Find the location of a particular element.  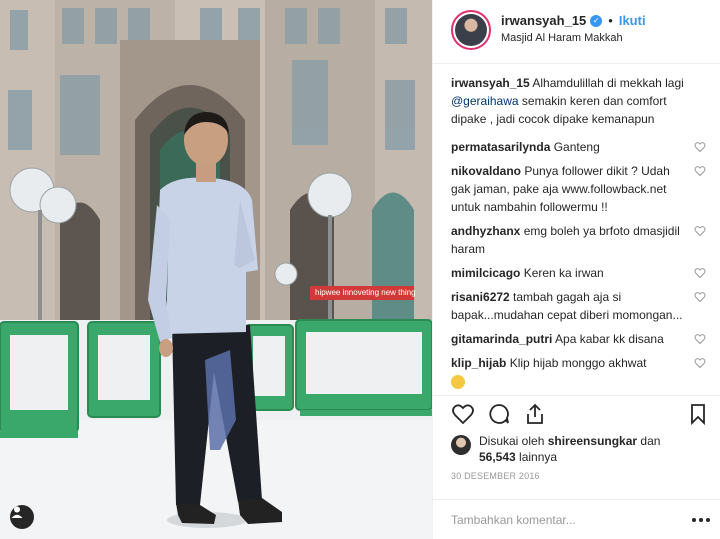

comment-author: permatasarilynda is located at coordinates (500, 147).